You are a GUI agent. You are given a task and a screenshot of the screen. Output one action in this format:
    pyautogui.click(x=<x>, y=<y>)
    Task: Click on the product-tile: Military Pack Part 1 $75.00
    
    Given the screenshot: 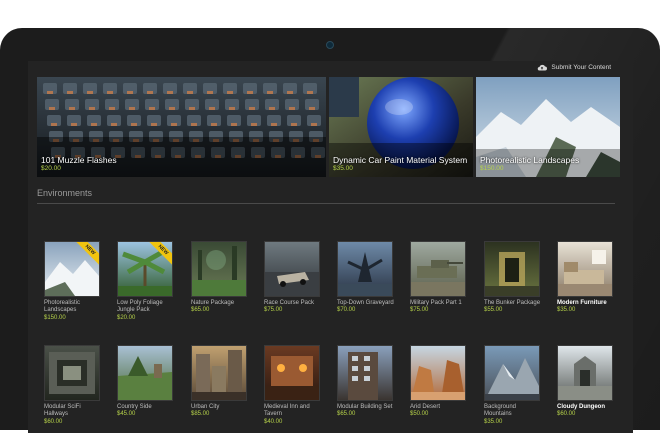 What is the action you would take?
    pyautogui.click(x=440, y=278)
    